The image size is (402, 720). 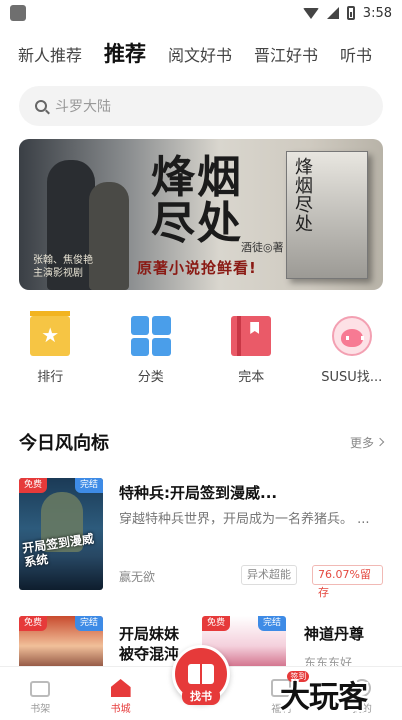 What do you see at coordinates (286, 58) in the screenshot?
I see `tab-jinjiang: 晋江好书` at bounding box center [286, 58].